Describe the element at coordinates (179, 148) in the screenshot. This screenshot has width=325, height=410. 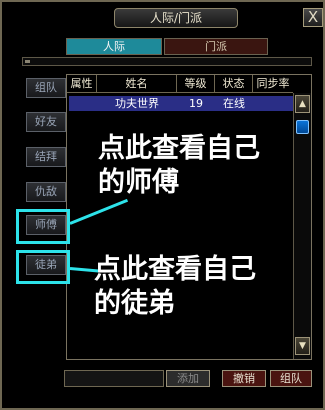
I see `master-annotation-line1: 点此查看自己` at that location.